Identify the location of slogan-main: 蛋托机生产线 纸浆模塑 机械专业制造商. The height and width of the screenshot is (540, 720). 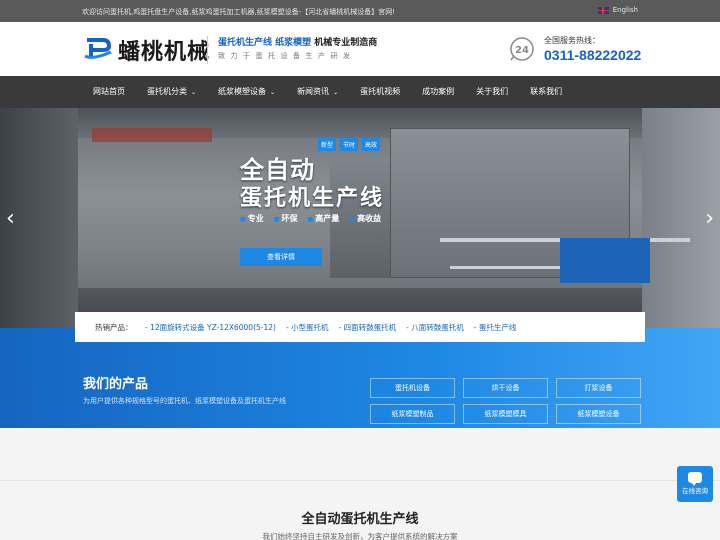
(297, 41).